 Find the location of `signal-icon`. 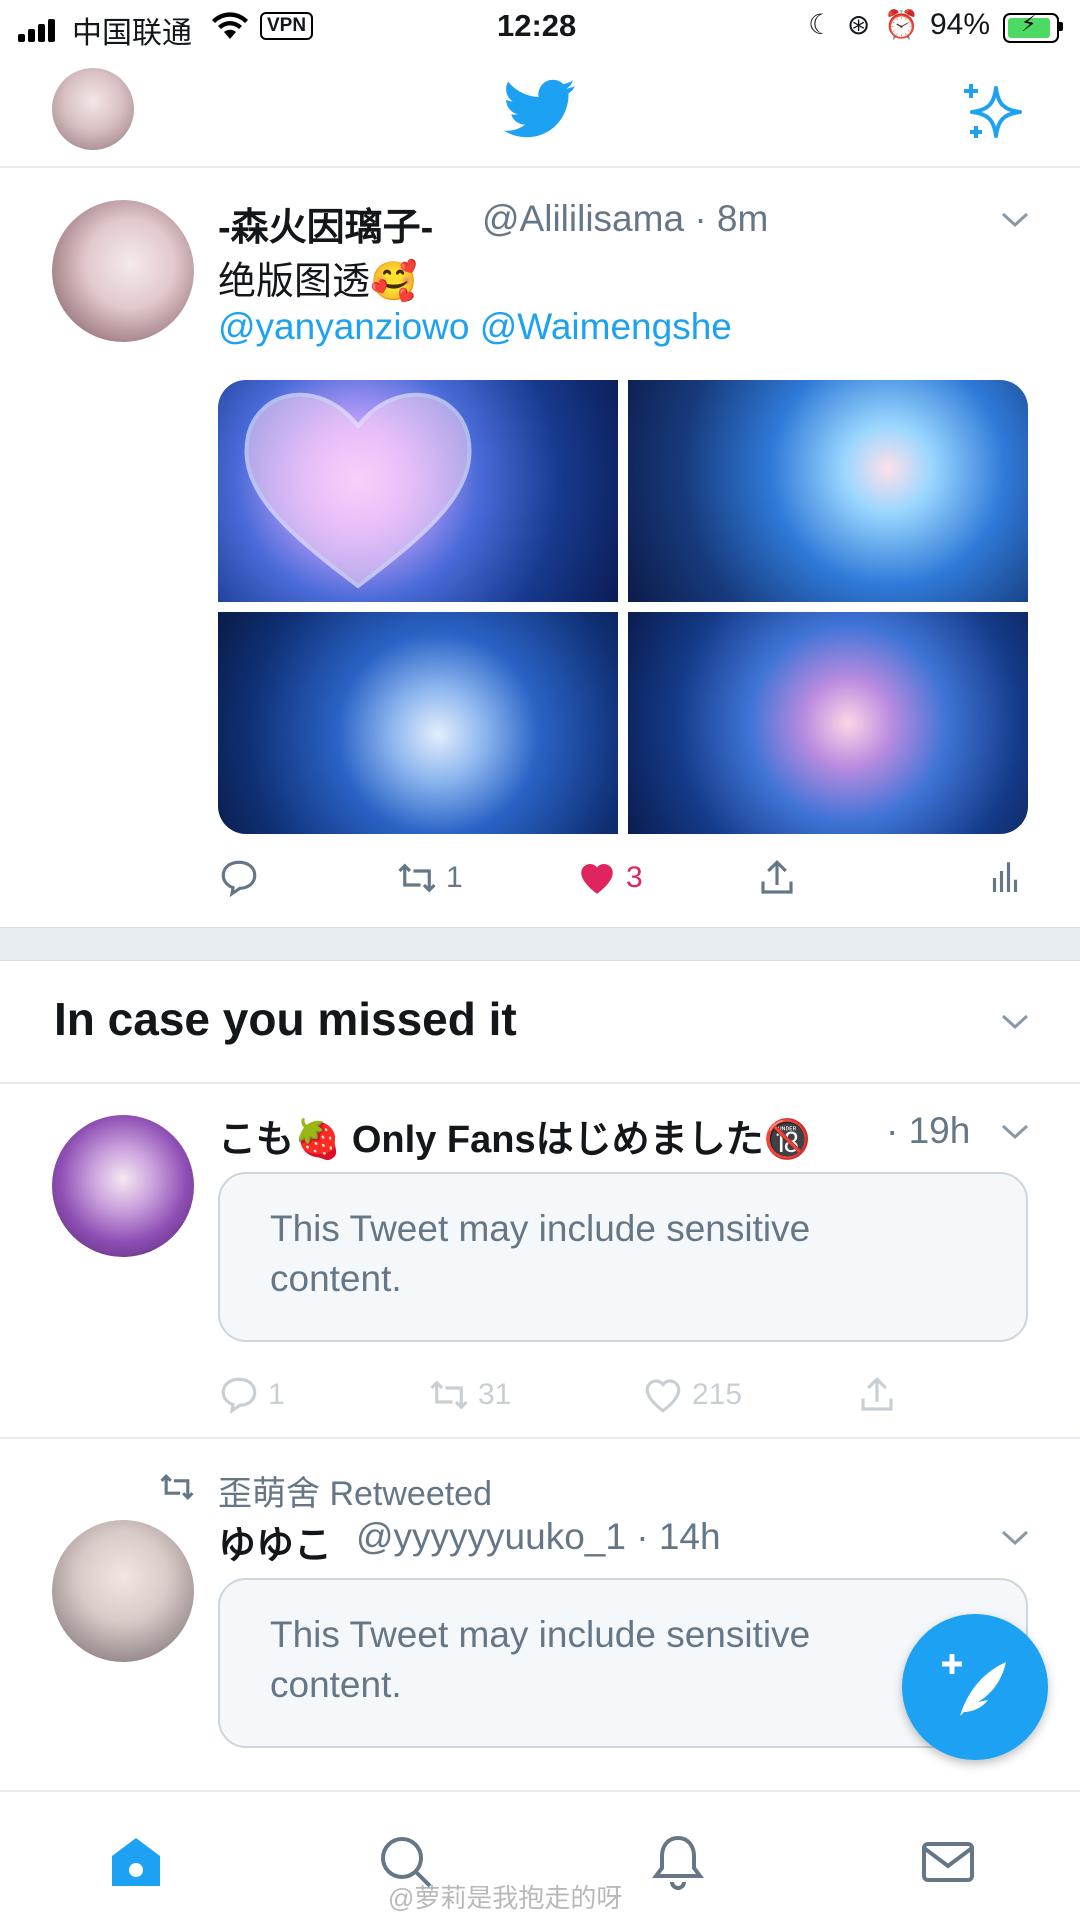

signal-icon is located at coordinates (40, 30).